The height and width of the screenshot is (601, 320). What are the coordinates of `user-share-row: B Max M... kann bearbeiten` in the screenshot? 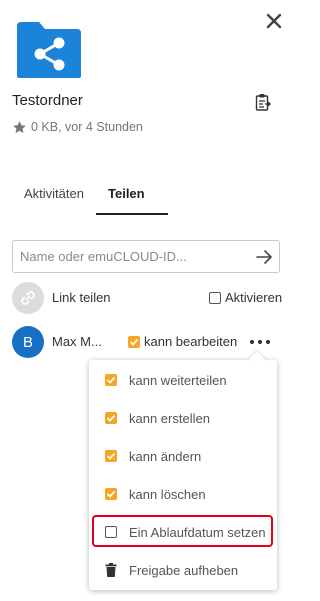 It's located at (147, 342).